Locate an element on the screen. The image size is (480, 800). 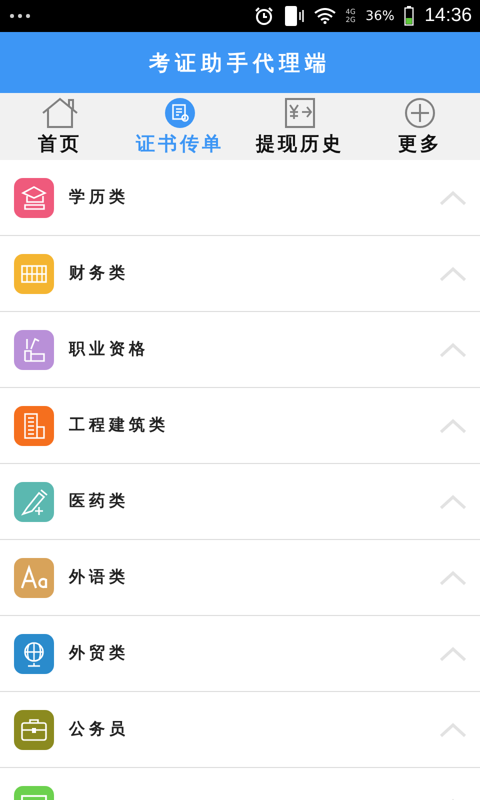
category-label: 外语类 is located at coordinates (99, 577).